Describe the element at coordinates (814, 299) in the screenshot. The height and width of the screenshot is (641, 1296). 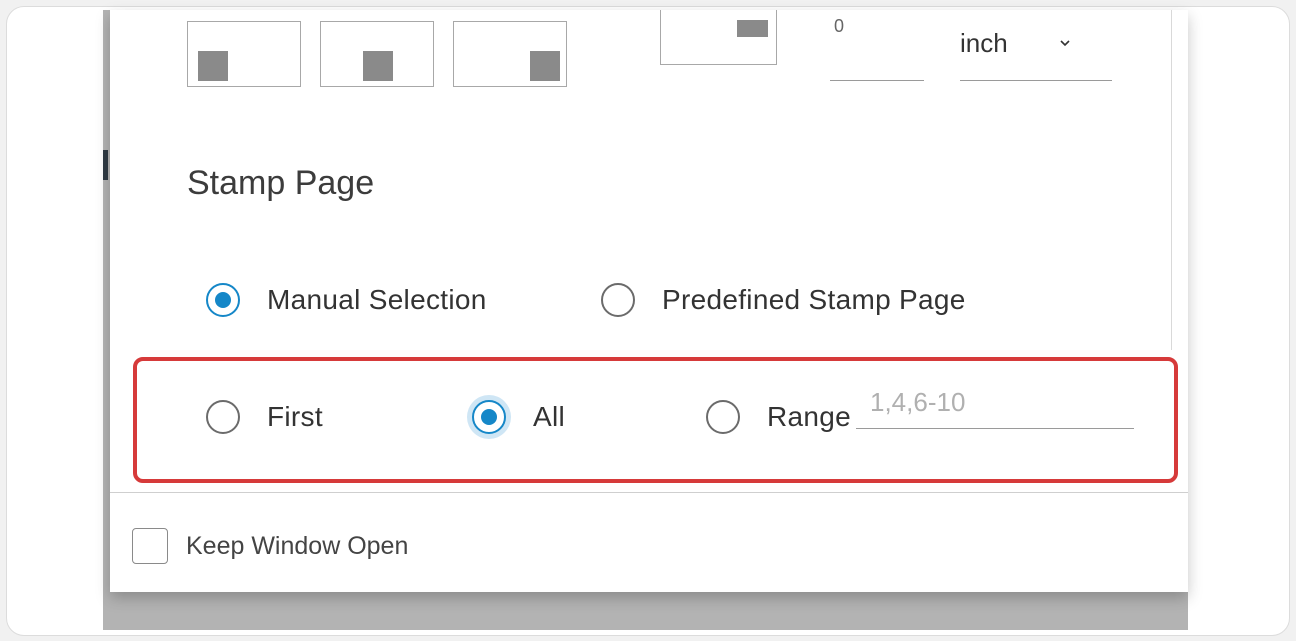
I see `radio-predefined-stamp-page-label: Predefined Stamp Page` at that location.